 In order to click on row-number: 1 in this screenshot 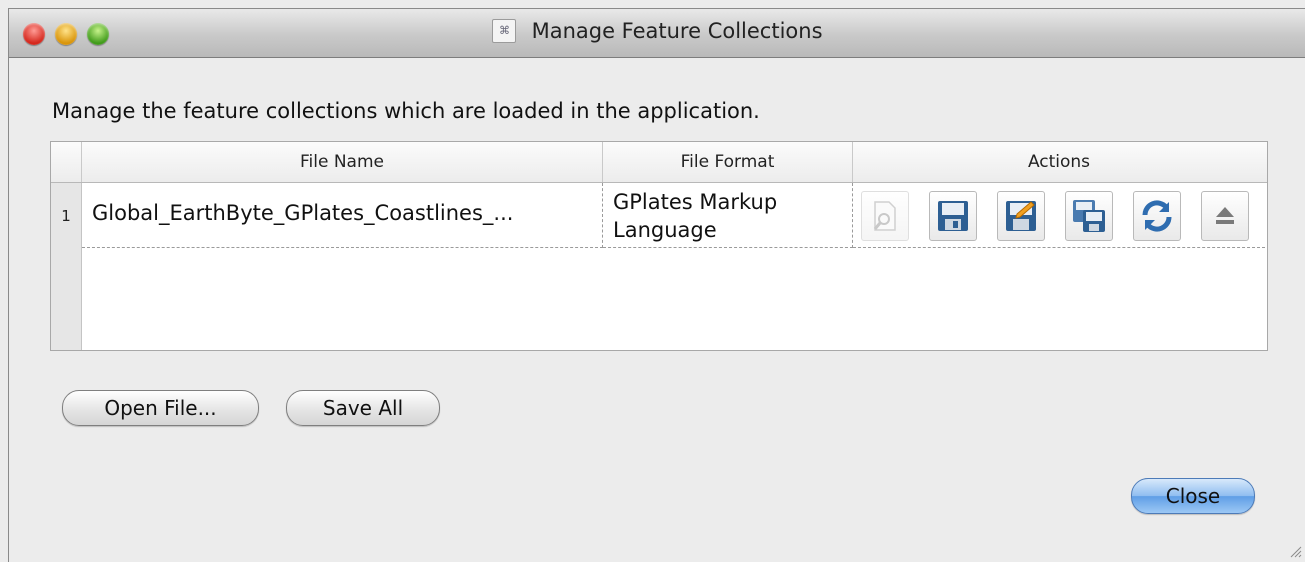, I will do `click(66, 216)`.